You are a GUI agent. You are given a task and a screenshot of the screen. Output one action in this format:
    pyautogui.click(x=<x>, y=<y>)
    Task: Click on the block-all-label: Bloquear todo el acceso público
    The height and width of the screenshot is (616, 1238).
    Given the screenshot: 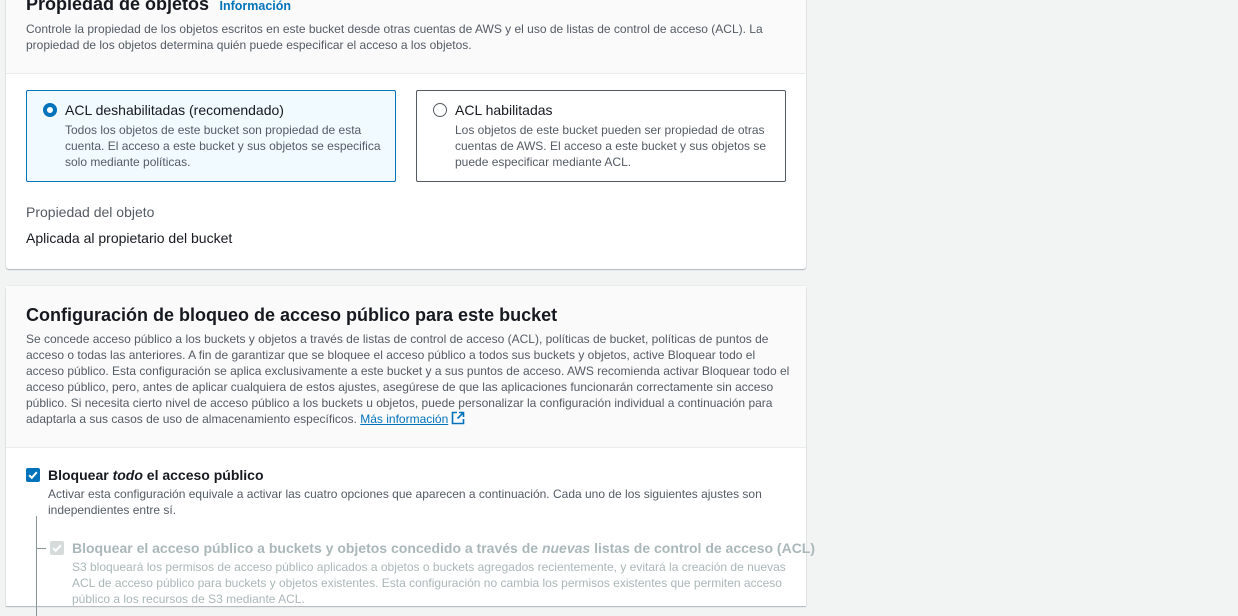 What is the action you would take?
    pyautogui.click(x=156, y=475)
    